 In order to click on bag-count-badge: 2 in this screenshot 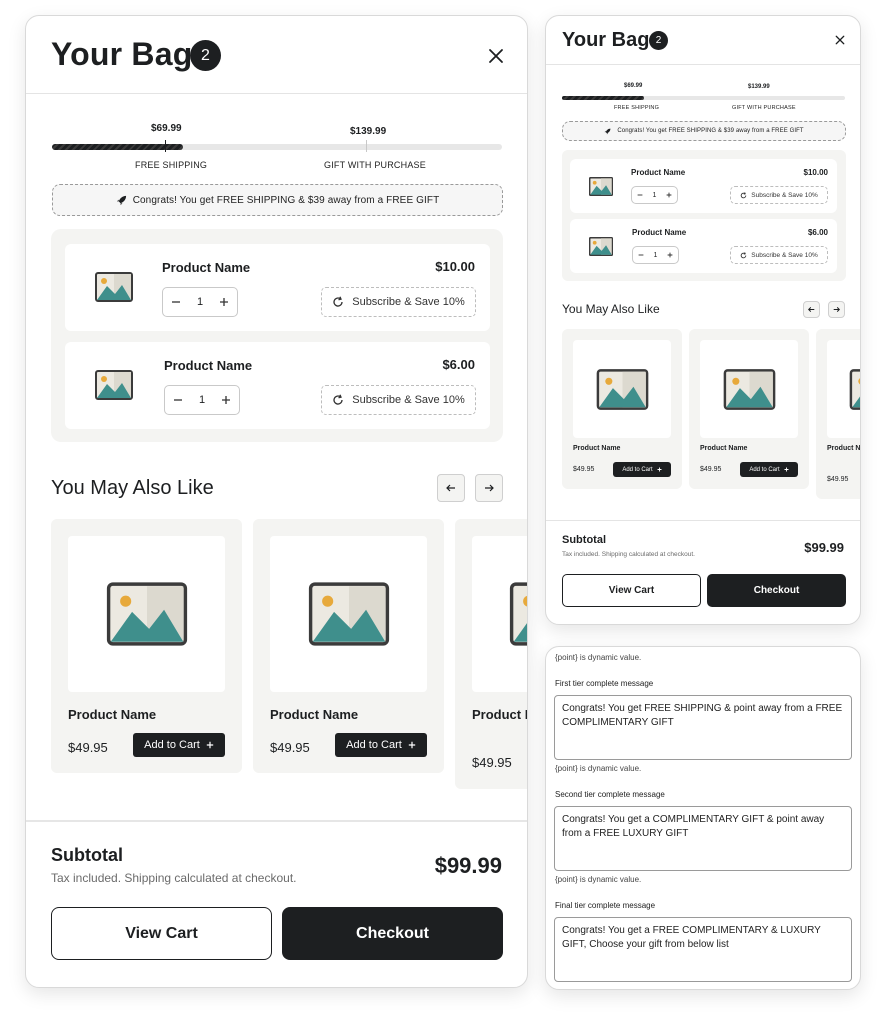, I will do `click(658, 40)`.